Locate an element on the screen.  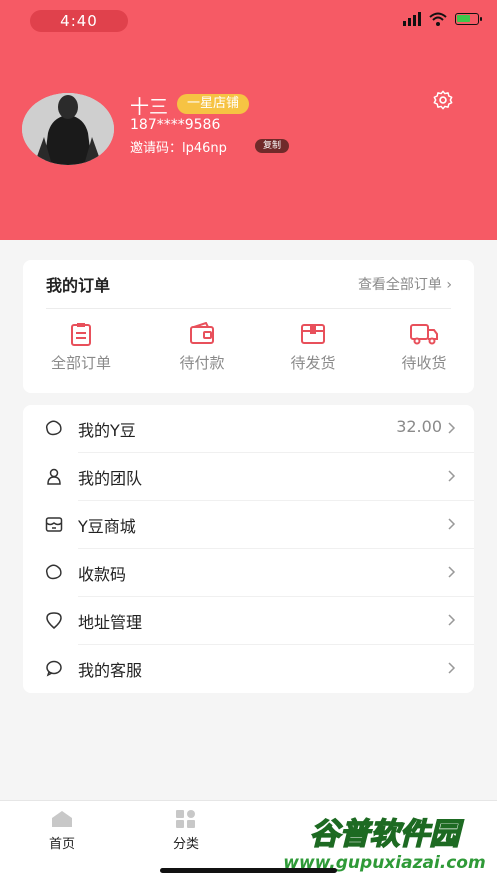
tab-category: 分类 is located at coordinates (186, 830).